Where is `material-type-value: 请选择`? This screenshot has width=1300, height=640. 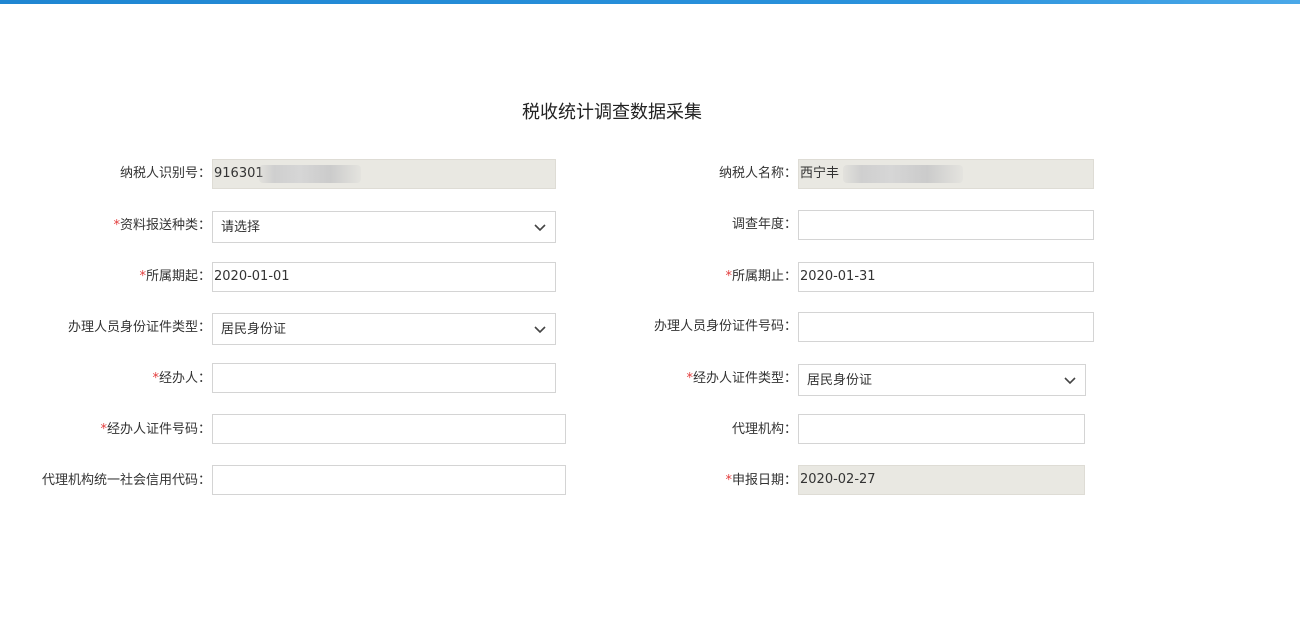
material-type-value: 请选择 is located at coordinates (241, 227).